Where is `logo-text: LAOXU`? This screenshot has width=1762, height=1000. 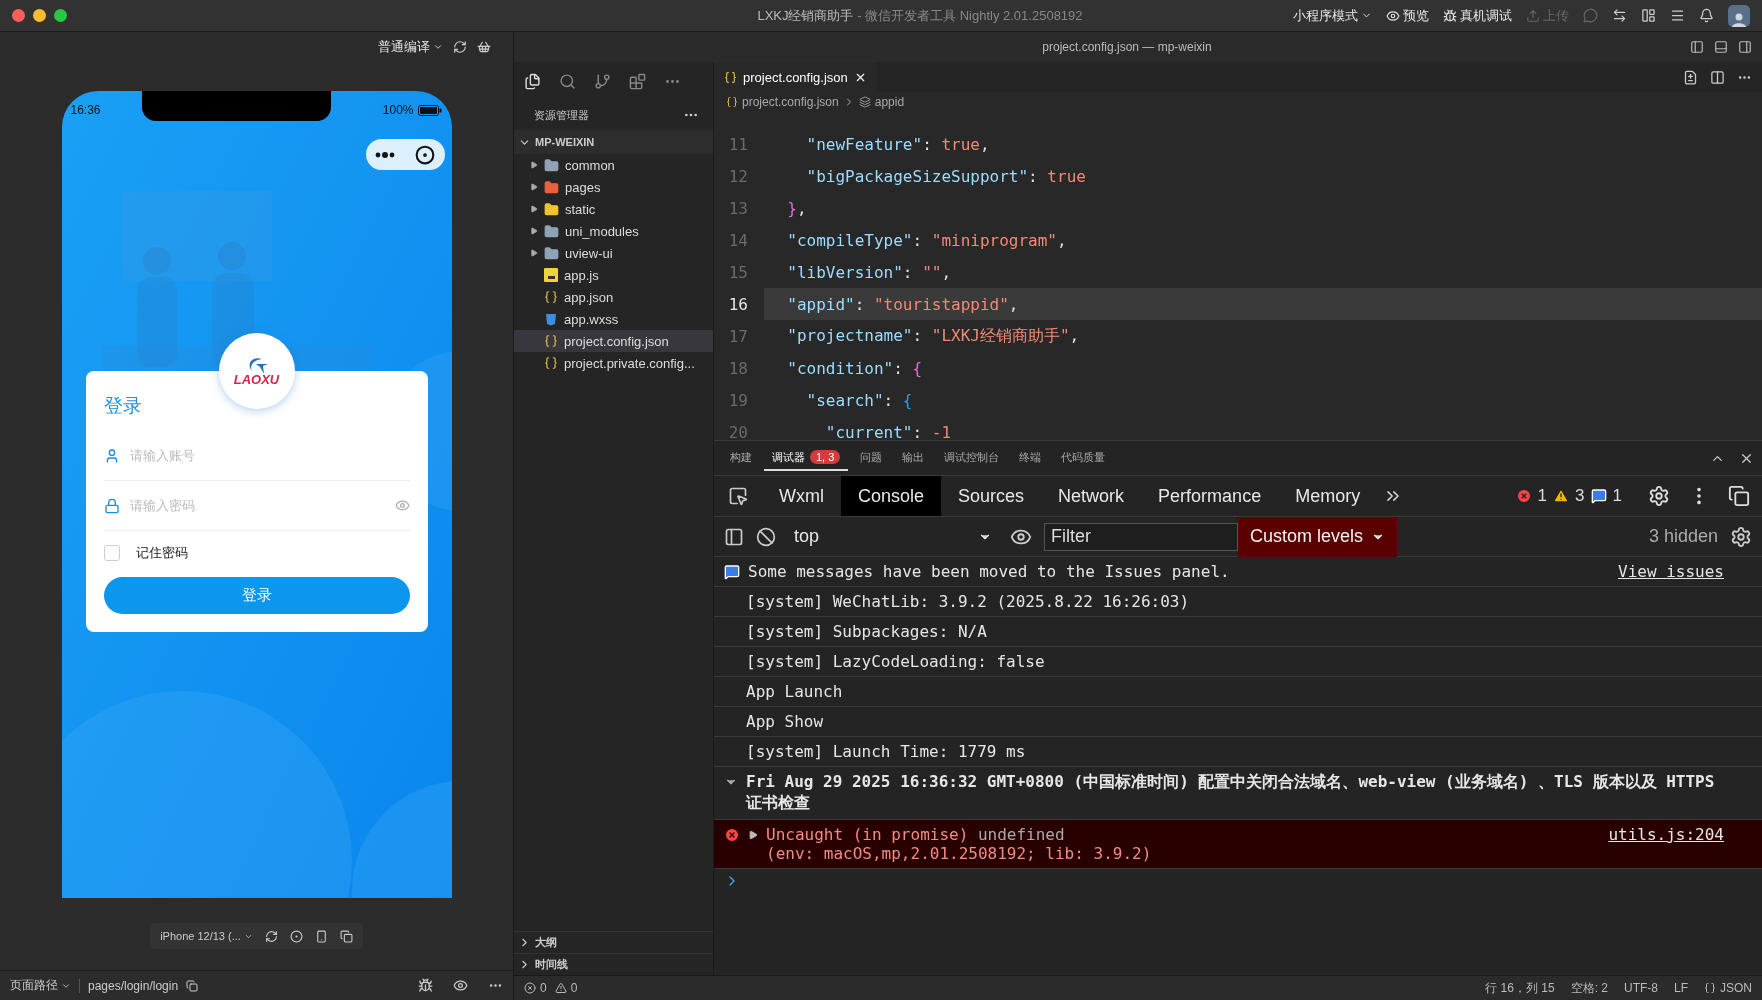
logo-text: LAOXU is located at coordinates (256, 379).